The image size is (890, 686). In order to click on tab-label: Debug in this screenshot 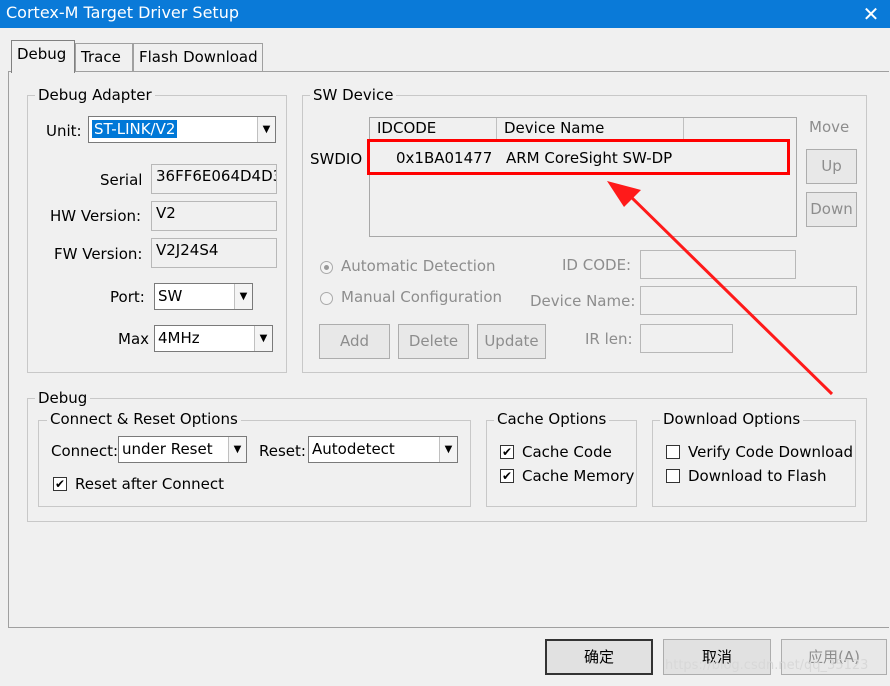, I will do `click(42, 54)`.